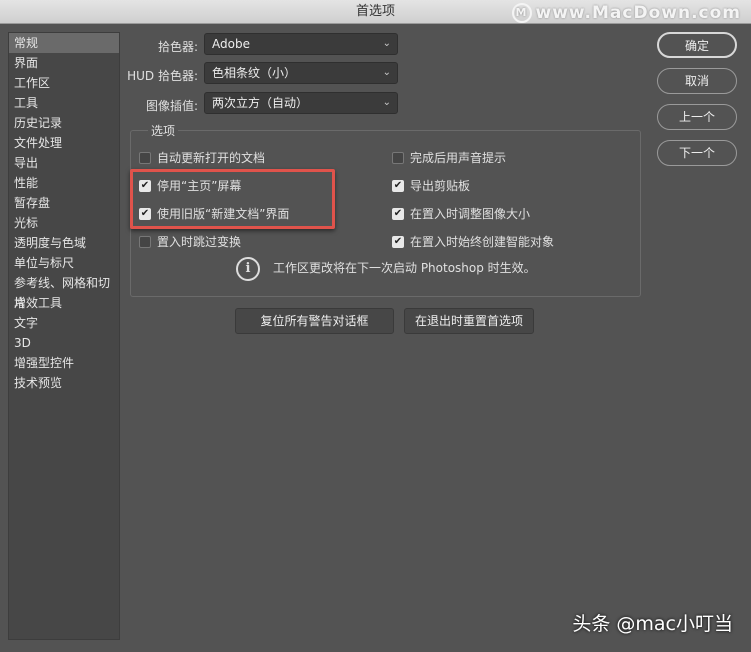 This screenshot has height=652, width=751. Describe the element at coordinates (301, 73) in the screenshot. I see `hud-picker-select: 色相条纹（小） ⌄` at that location.